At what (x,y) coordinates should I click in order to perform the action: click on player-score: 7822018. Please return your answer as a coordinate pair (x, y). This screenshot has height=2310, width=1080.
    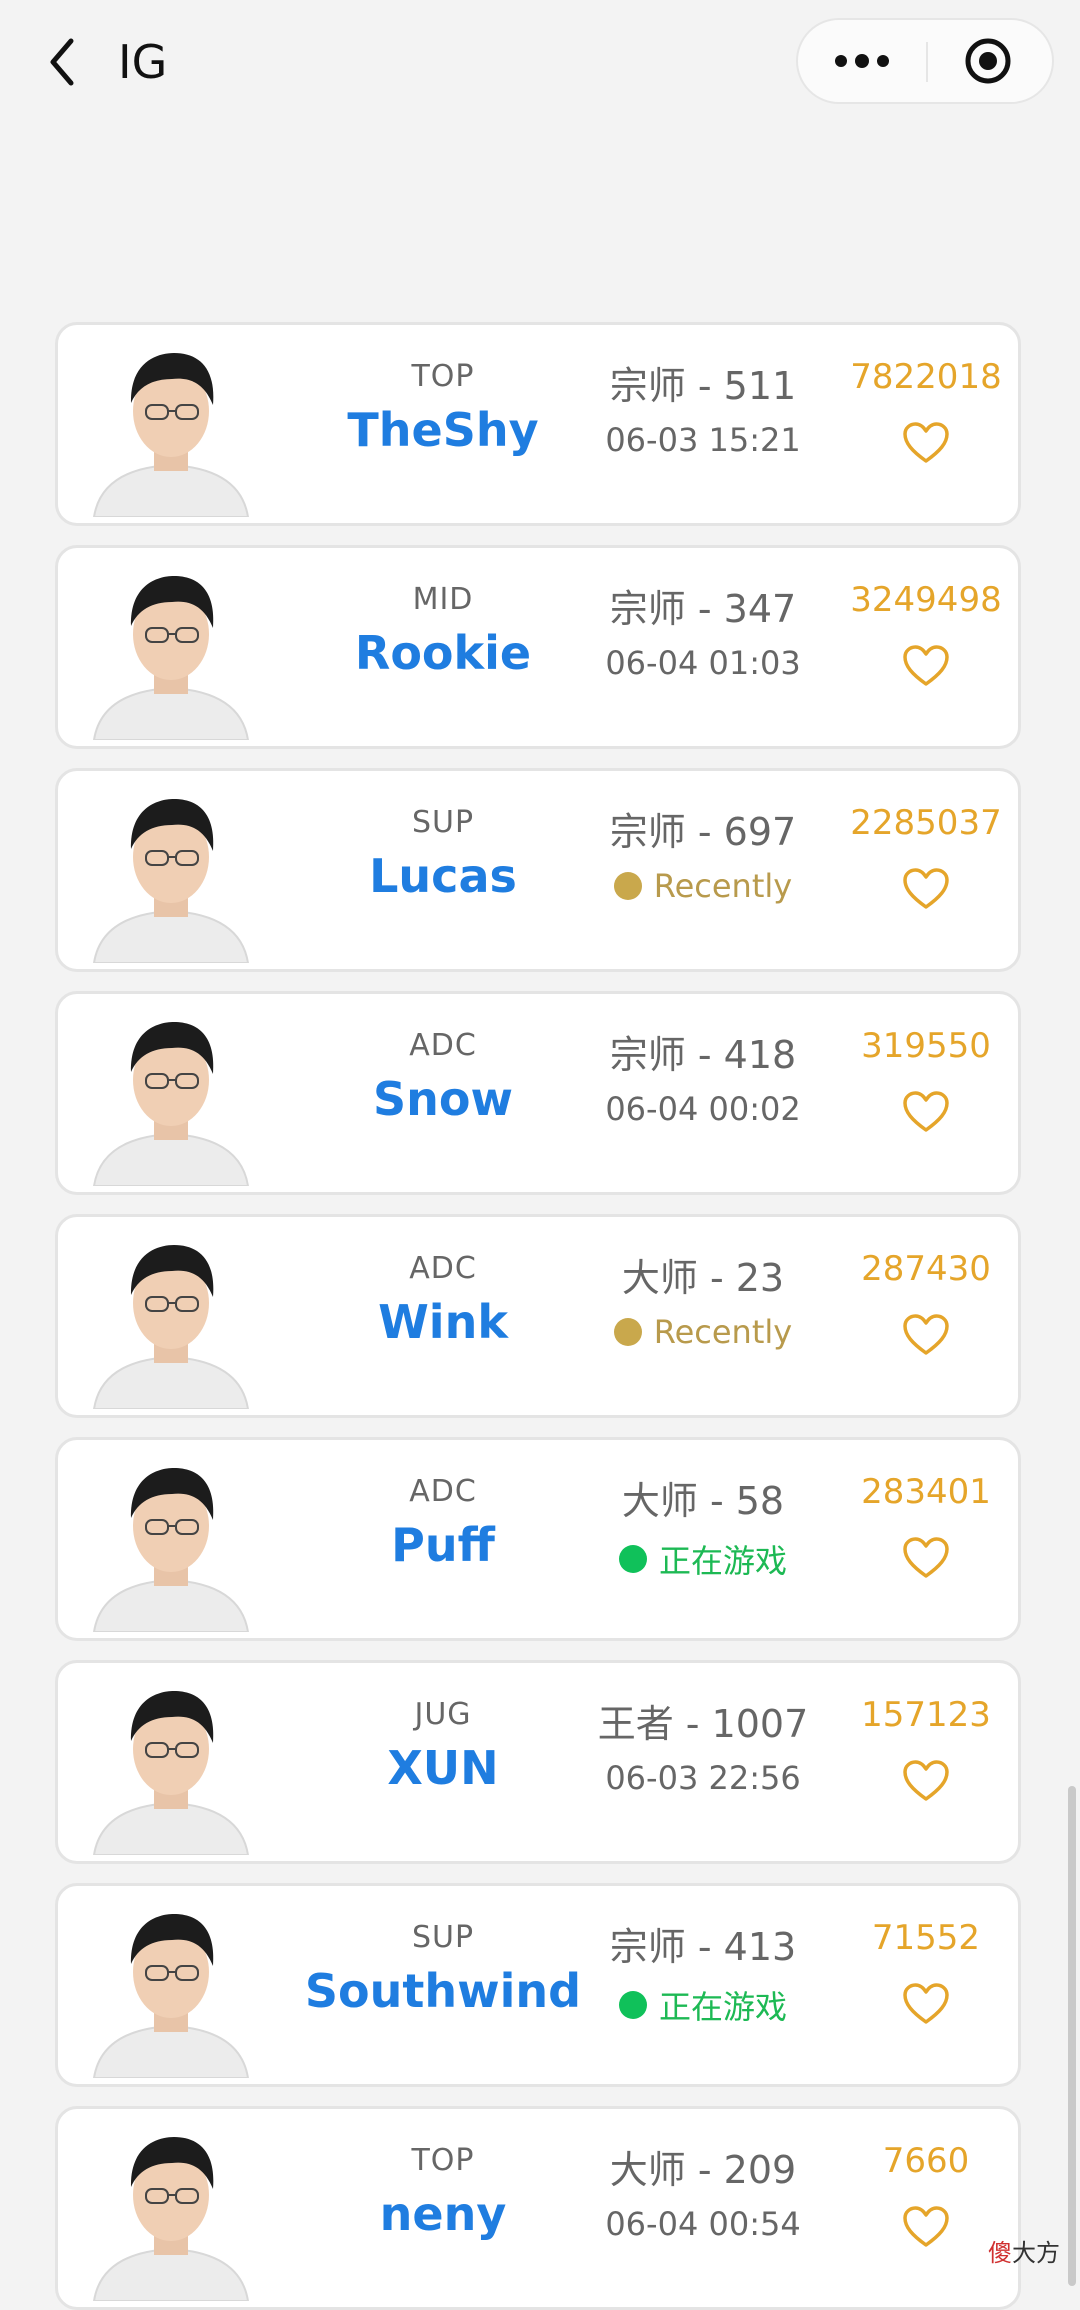
    Looking at the image, I should click on (926, 377).